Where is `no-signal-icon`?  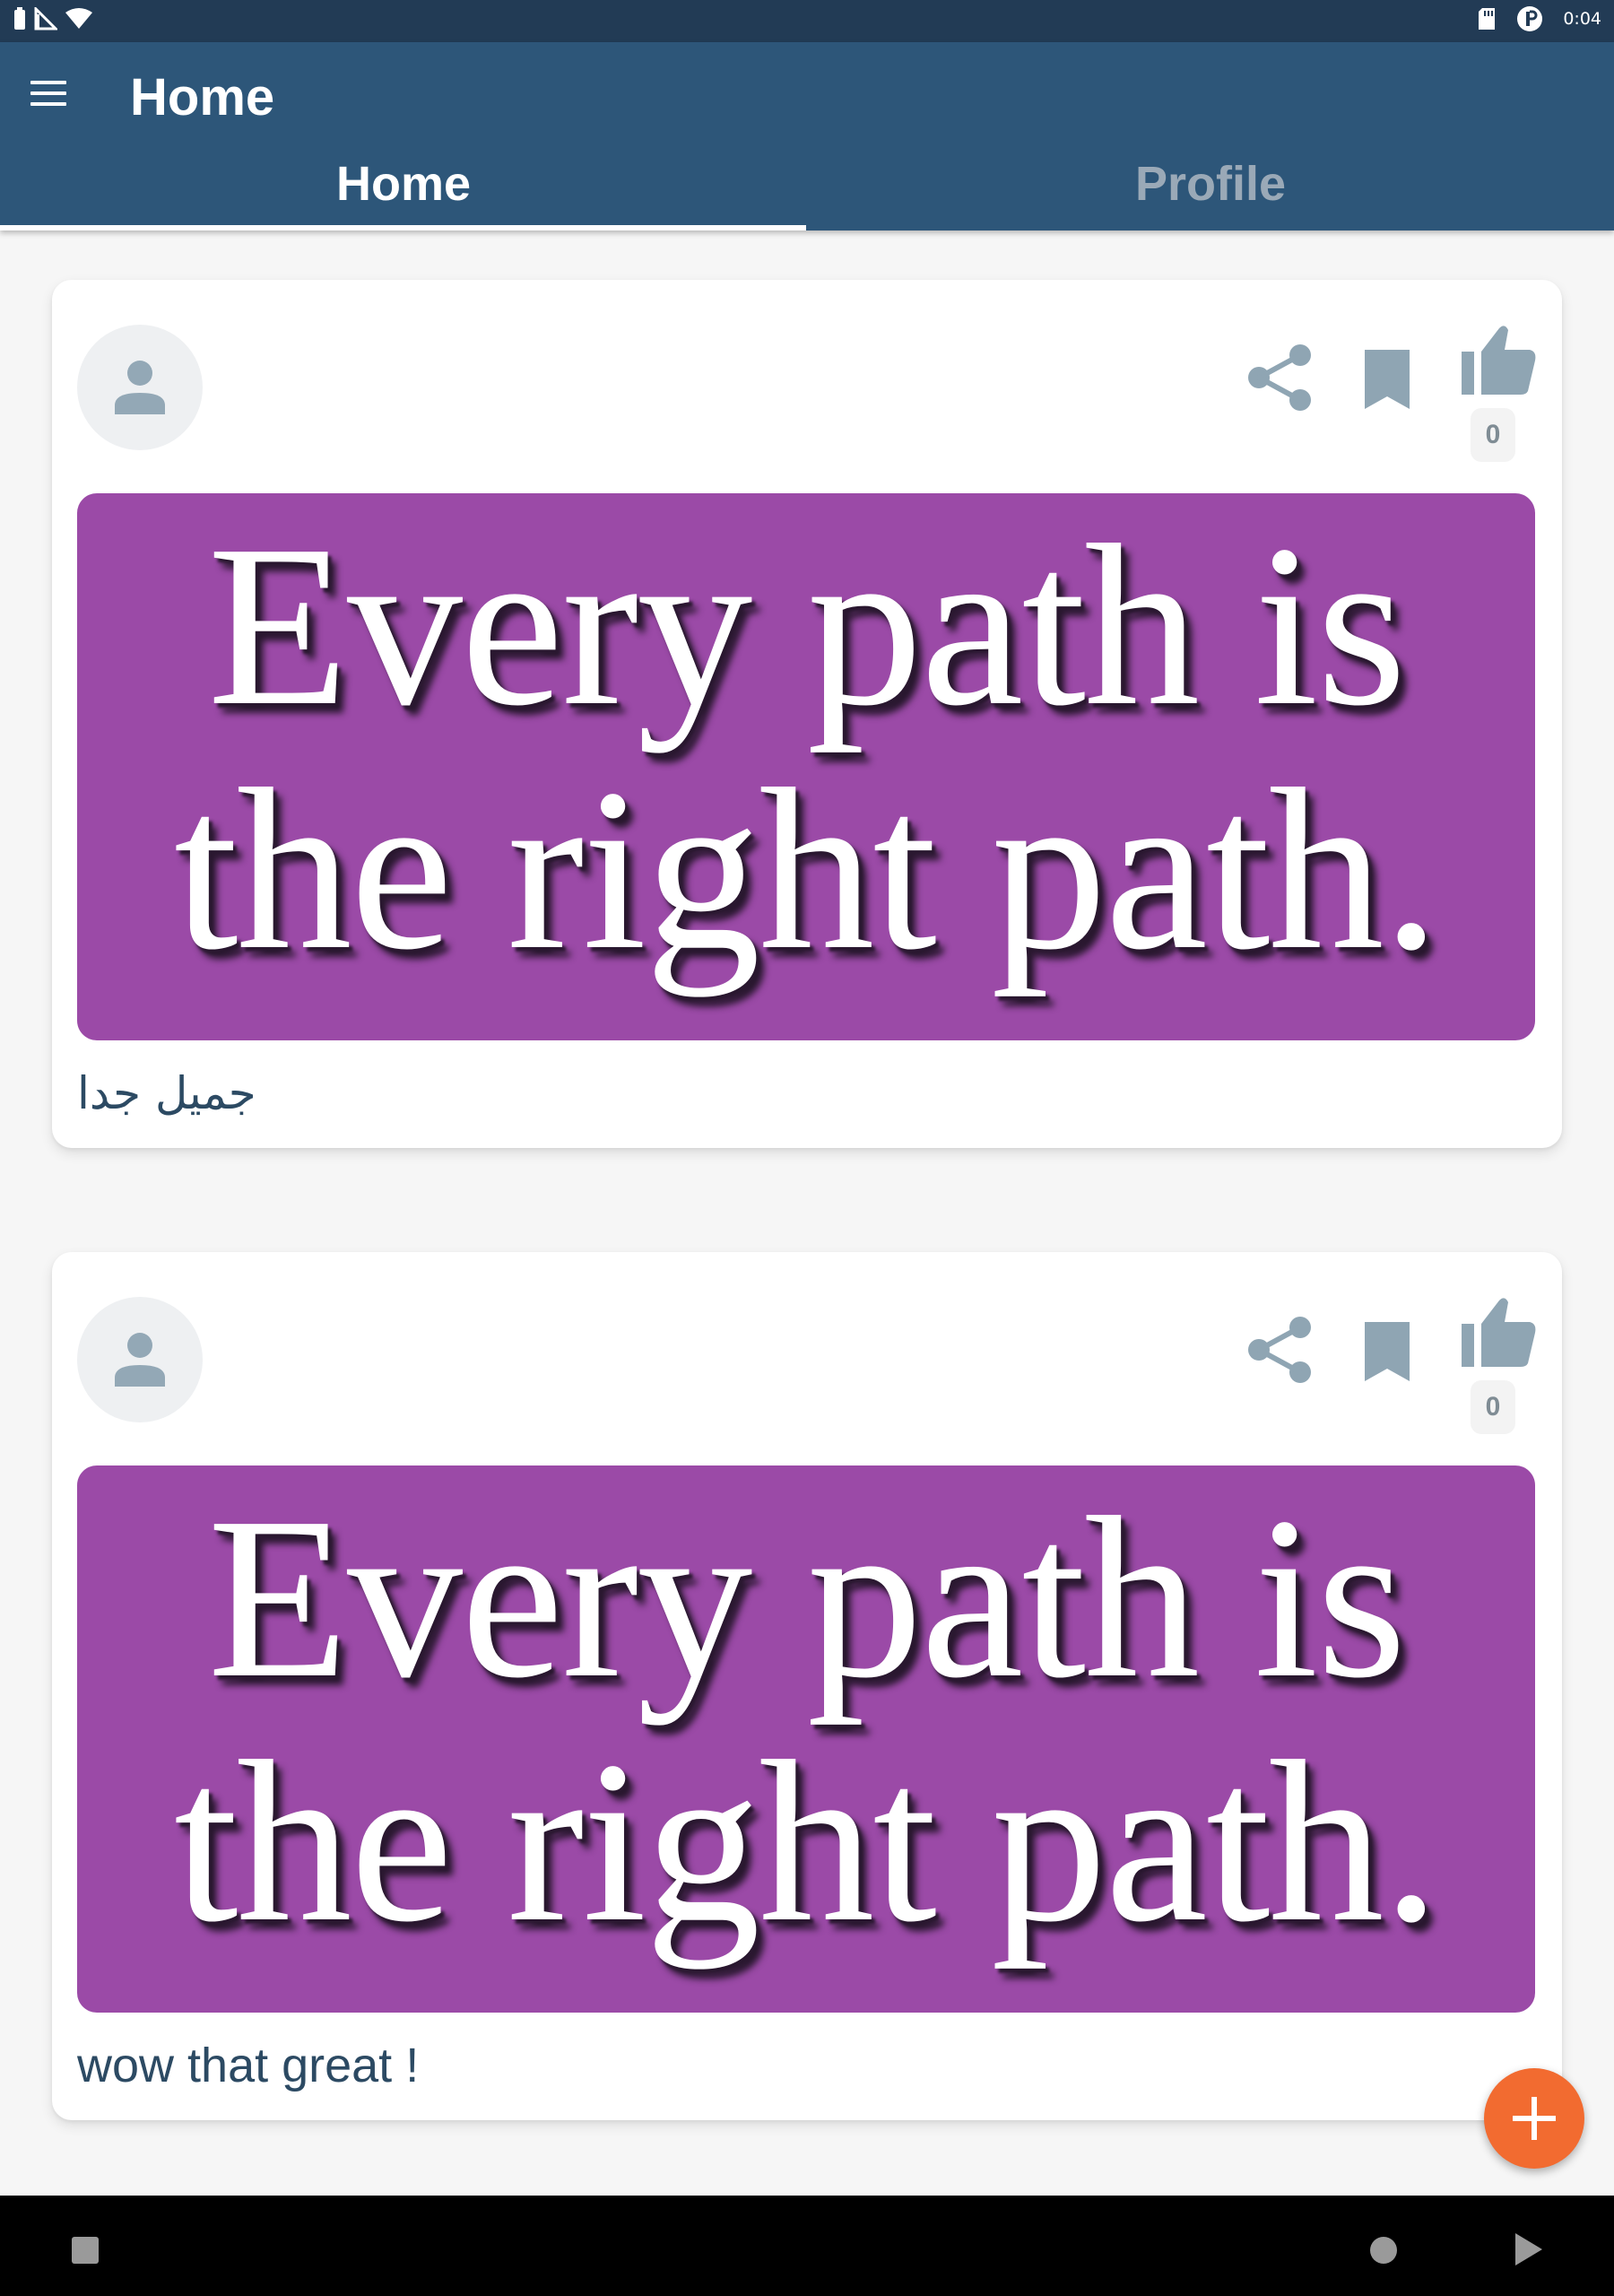 no-signal-icon is located at coordinates (45, 18).